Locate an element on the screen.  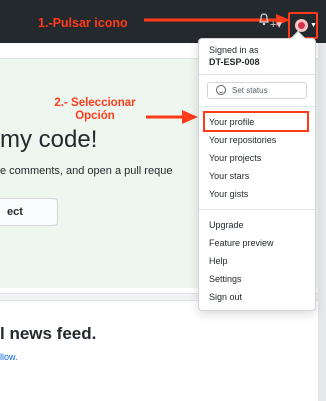
username: DT-ESP-008 is located at coordinates (234, 62).